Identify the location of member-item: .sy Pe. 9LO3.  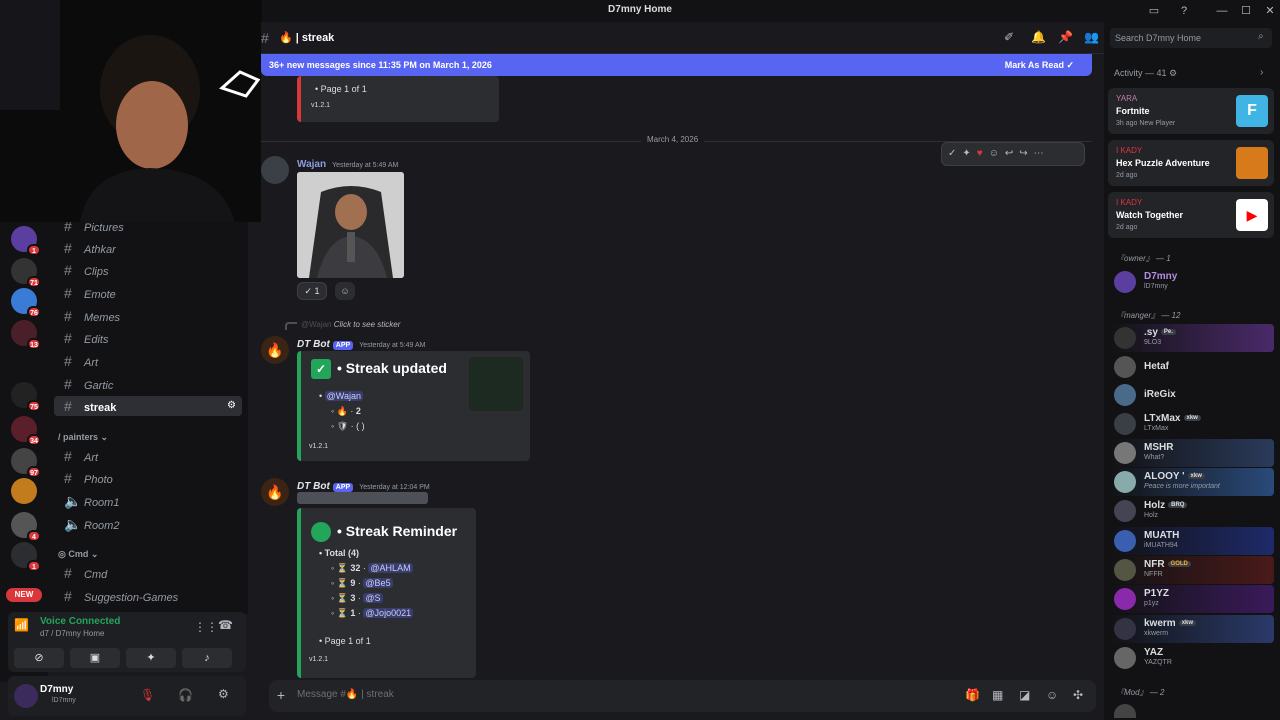
(1192, 338).